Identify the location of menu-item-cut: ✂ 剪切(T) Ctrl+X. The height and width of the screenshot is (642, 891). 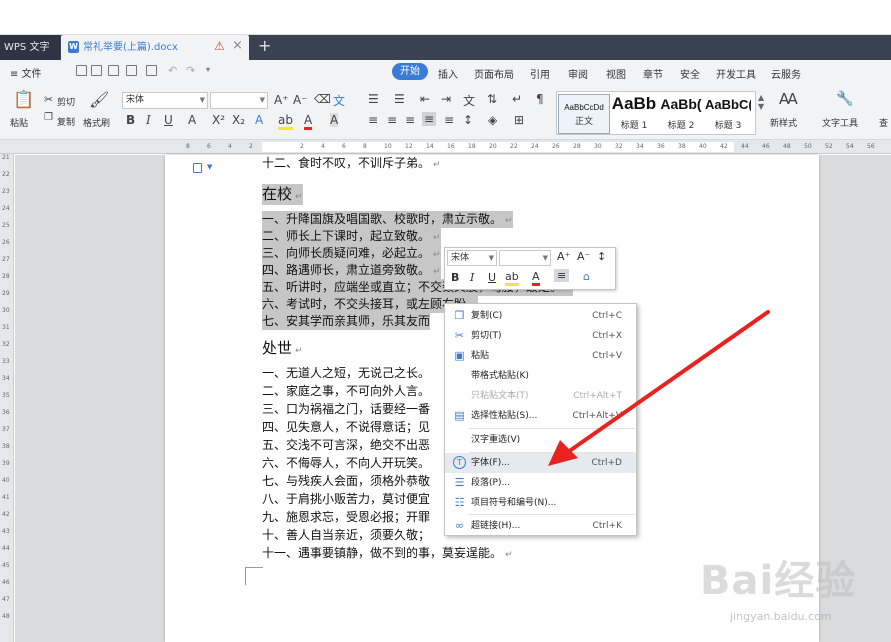
(540, 336).